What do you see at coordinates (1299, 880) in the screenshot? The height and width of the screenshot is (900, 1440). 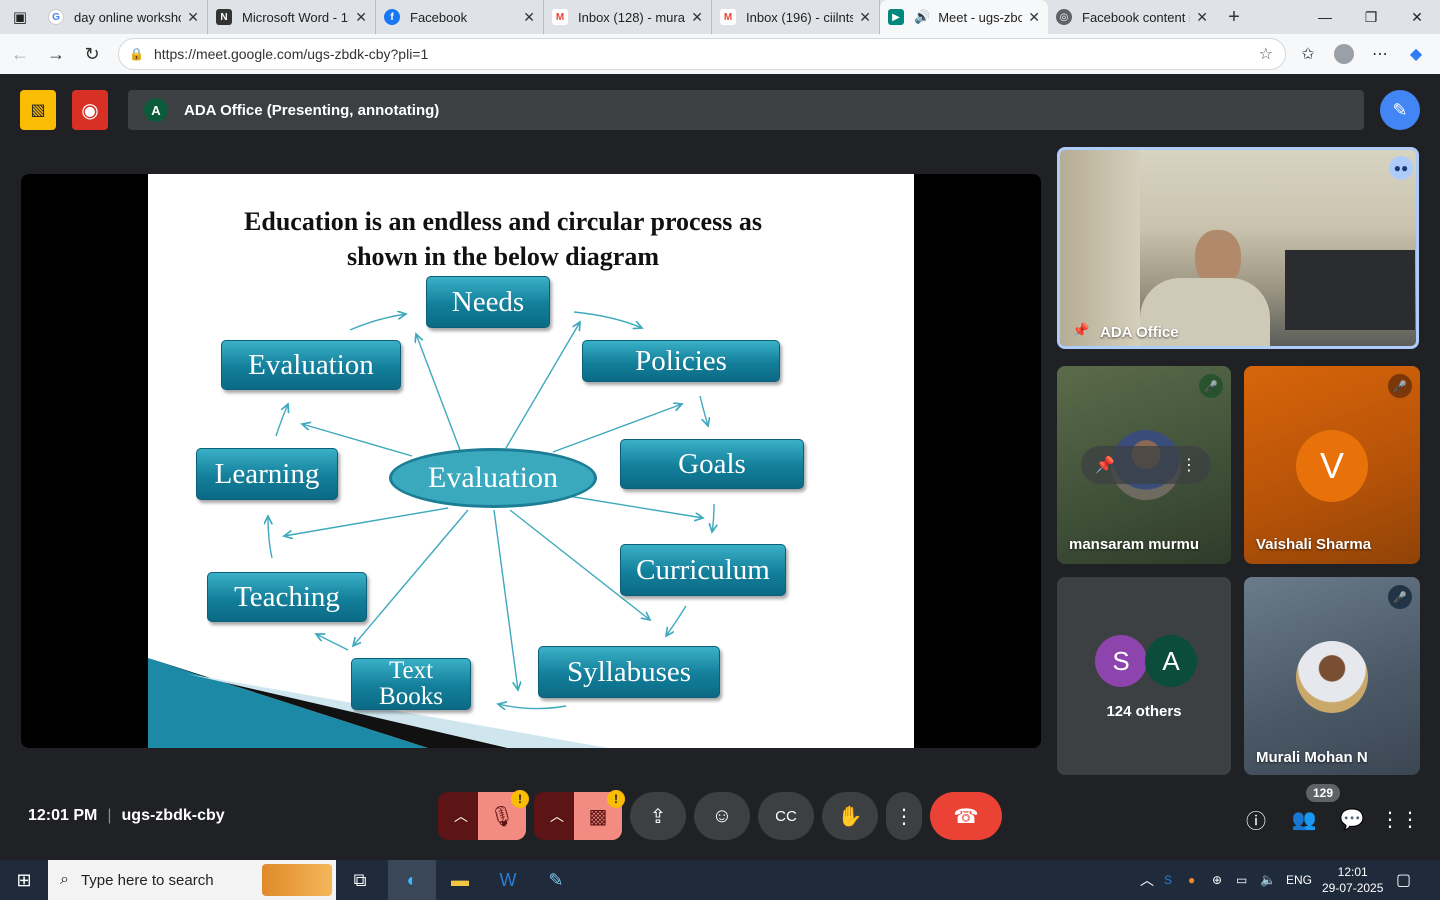 I see `language-indicator: ENG` at bounding box center [1299, 880].